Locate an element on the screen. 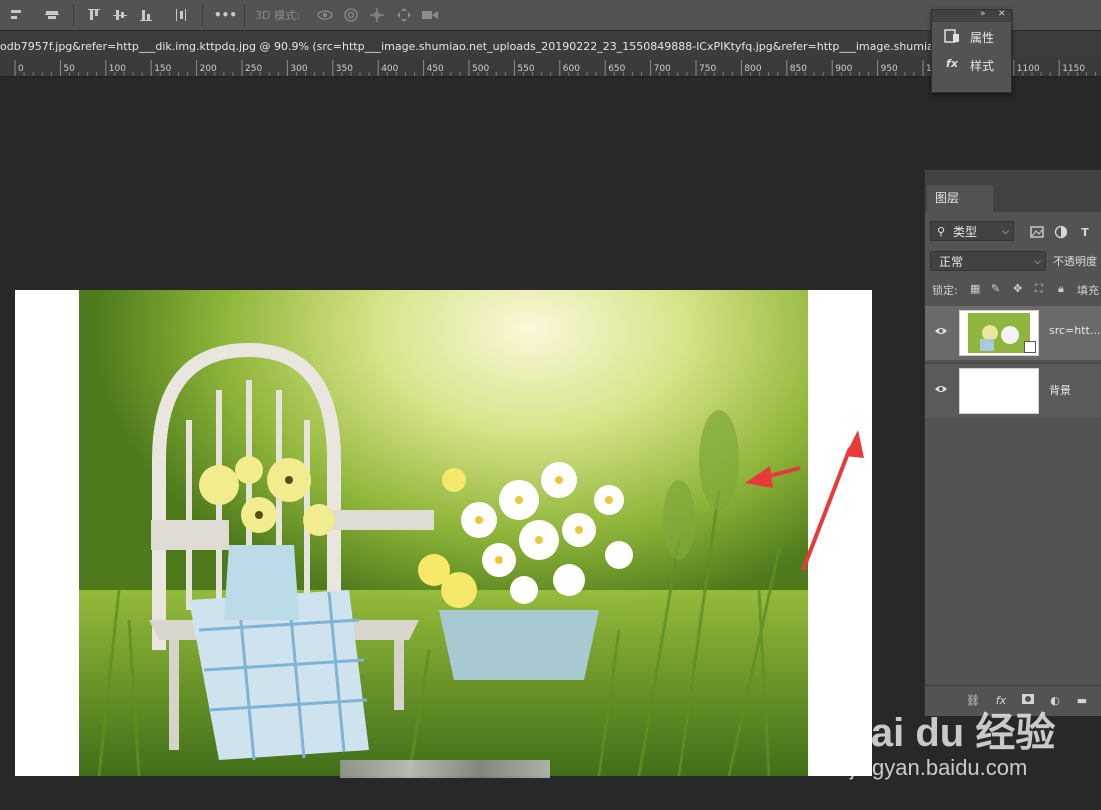 This screenshot has height=810, width=1101. lock-image-pixels-icon: ✎ is located at coordinates (995, 288).